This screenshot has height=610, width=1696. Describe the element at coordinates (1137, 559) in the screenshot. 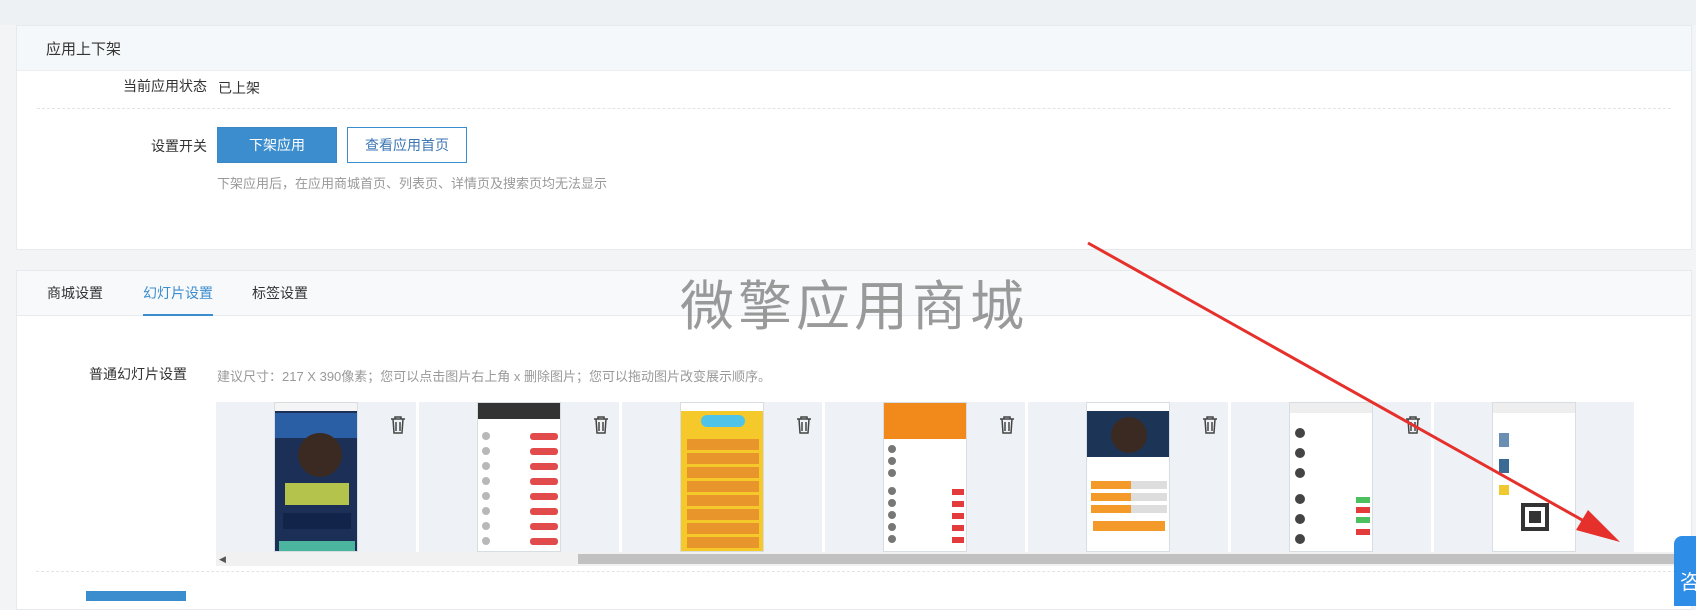

I see `scroll-thumb` at that location.